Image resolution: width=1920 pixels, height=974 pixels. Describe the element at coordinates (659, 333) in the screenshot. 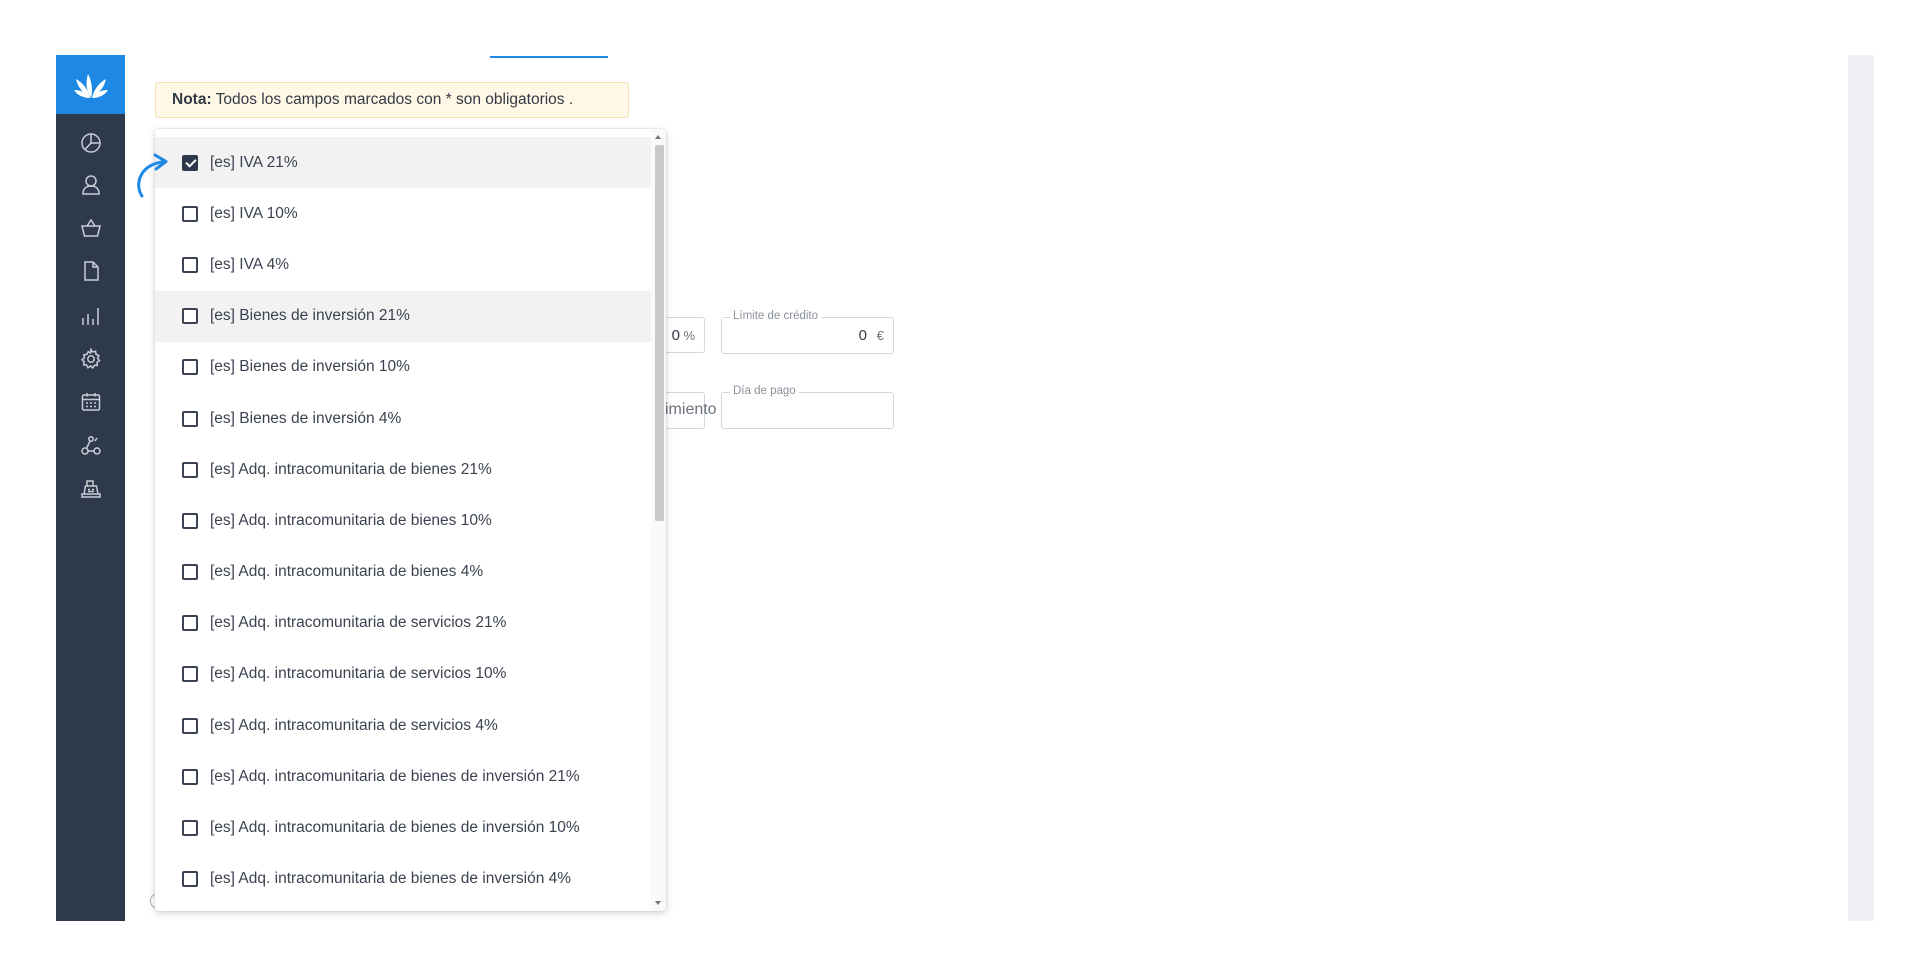

I see `scroll-thumb` at that location.